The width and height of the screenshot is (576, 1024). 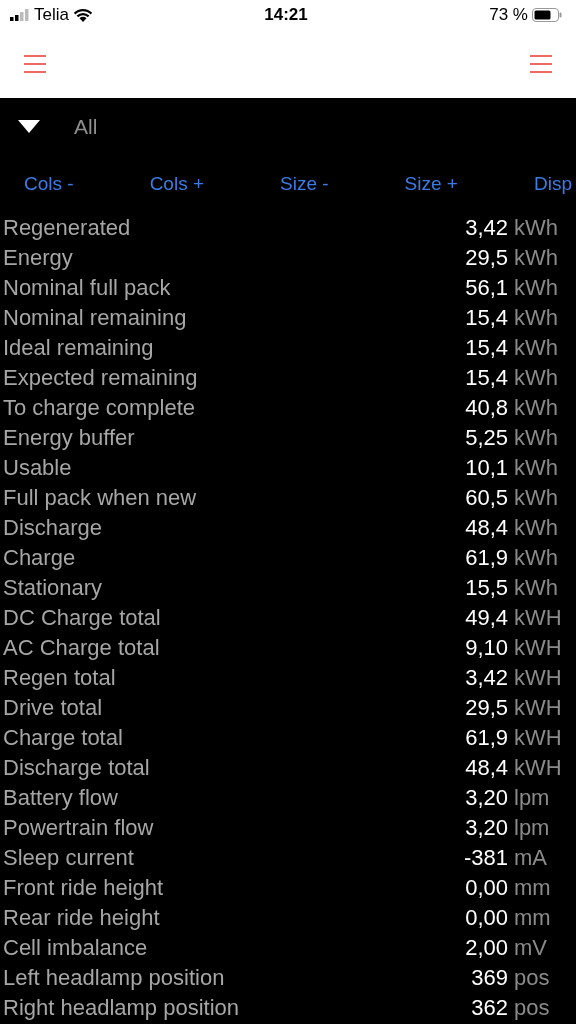 What do you see at coordinates (431, 184) in the screenshot?
I see `toolbar-button: Size +` at bounding box center [431, 184].